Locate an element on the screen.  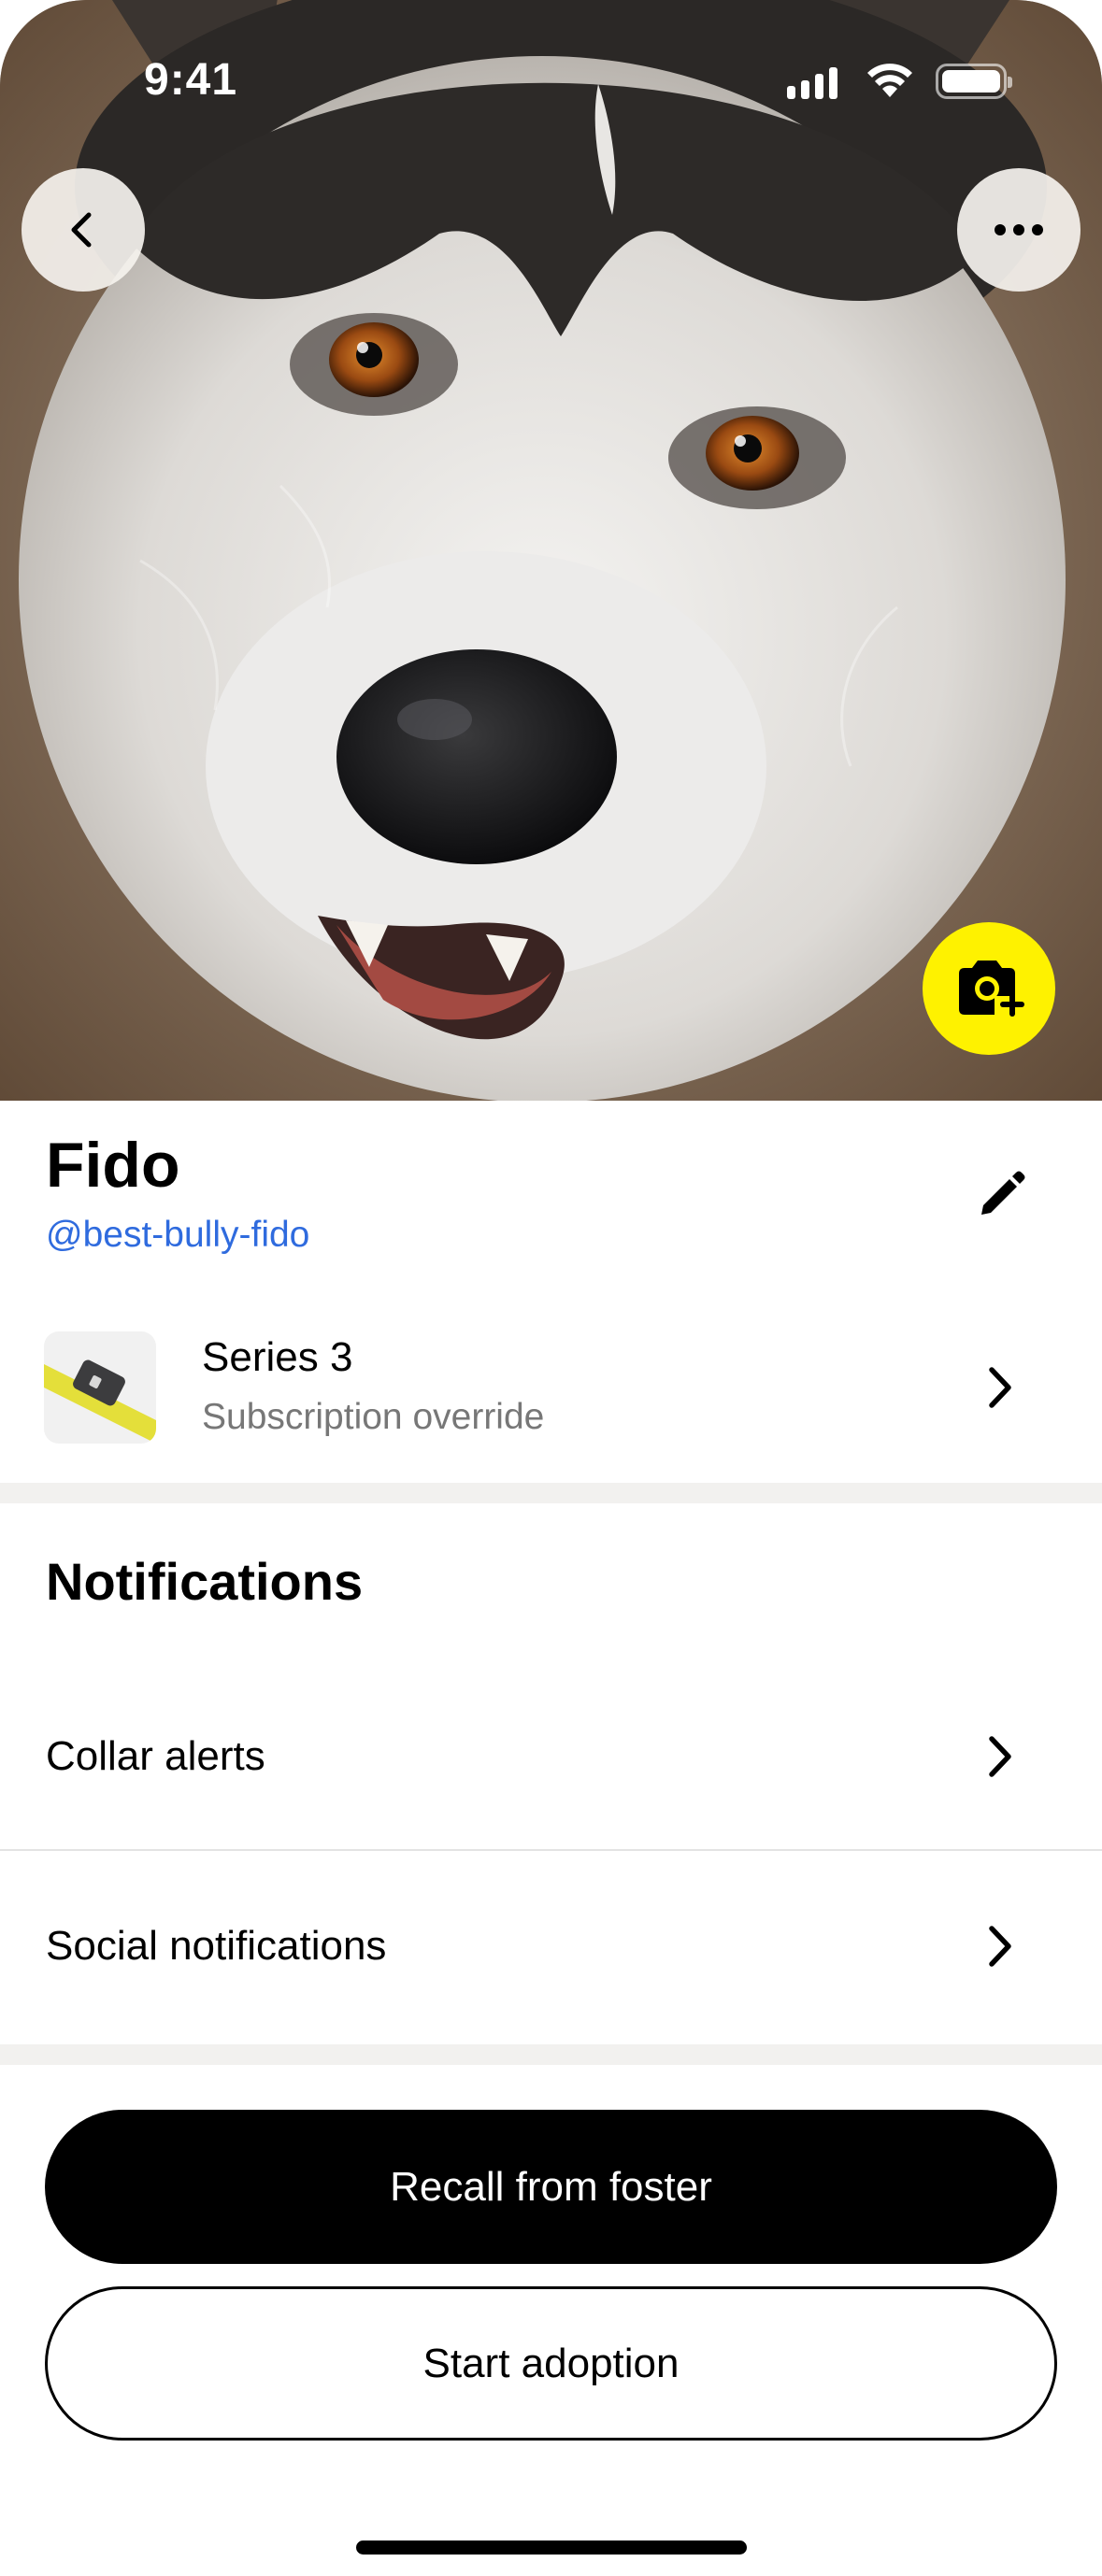
camera-plus-icon is located at coordinates (992, 989).